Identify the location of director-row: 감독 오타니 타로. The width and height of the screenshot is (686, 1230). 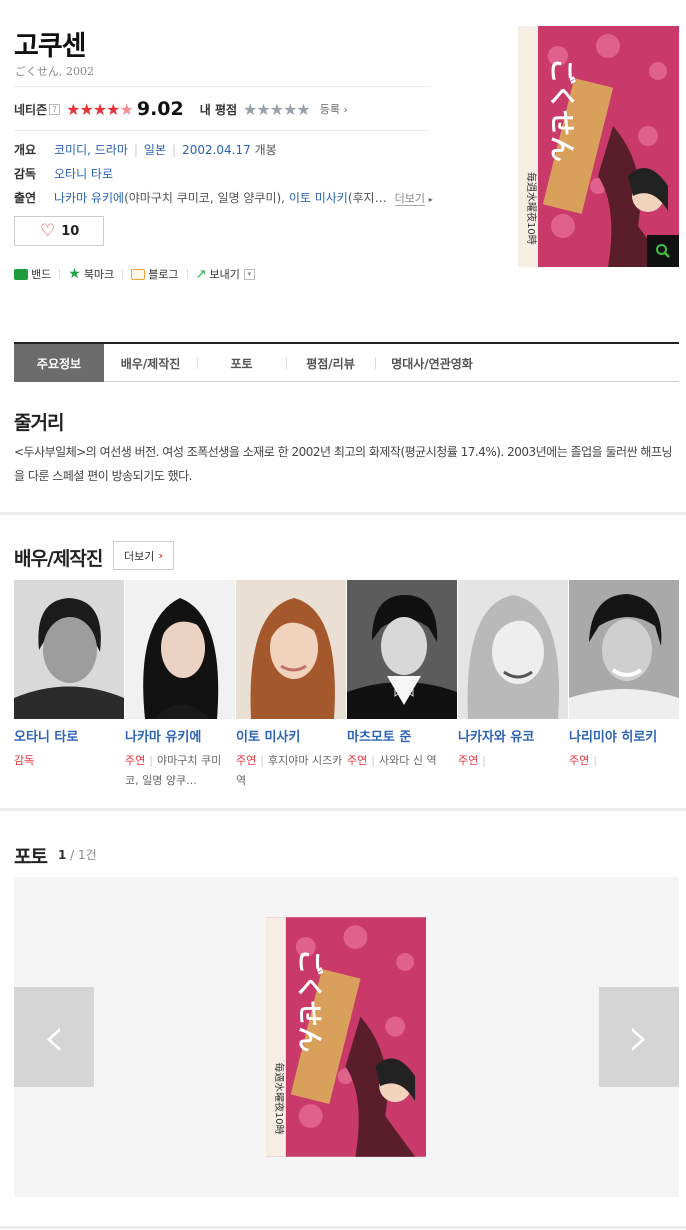
(224, 173).